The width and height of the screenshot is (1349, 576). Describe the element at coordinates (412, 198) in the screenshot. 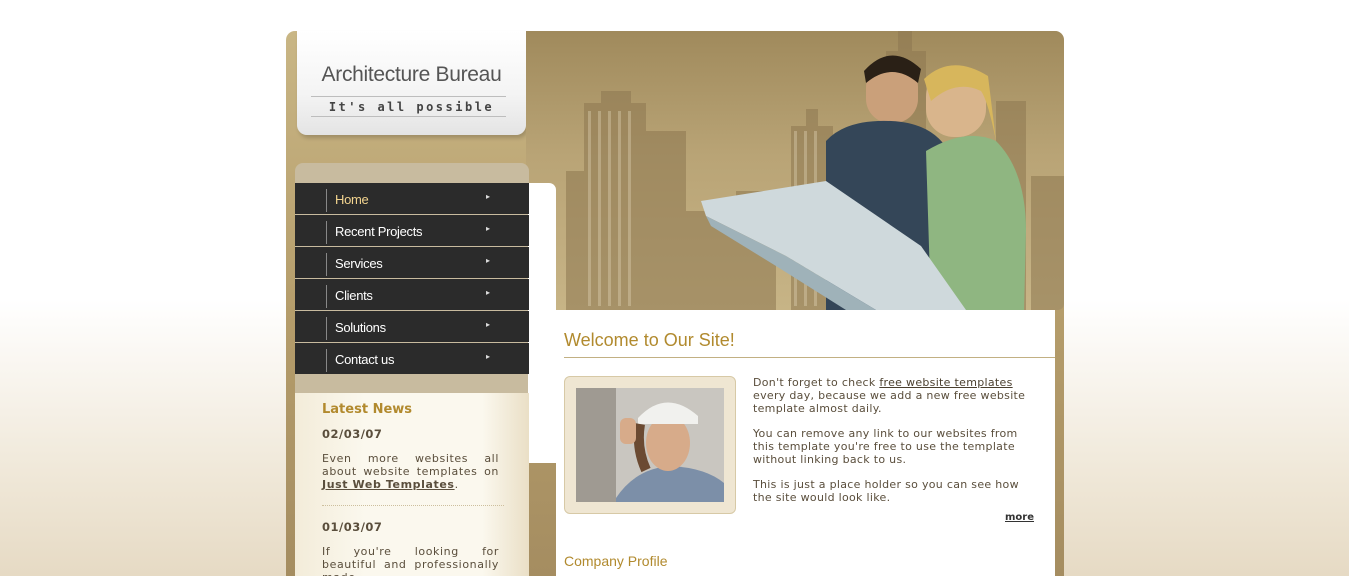

I see `nav-item-home: Home ▸` at that location.